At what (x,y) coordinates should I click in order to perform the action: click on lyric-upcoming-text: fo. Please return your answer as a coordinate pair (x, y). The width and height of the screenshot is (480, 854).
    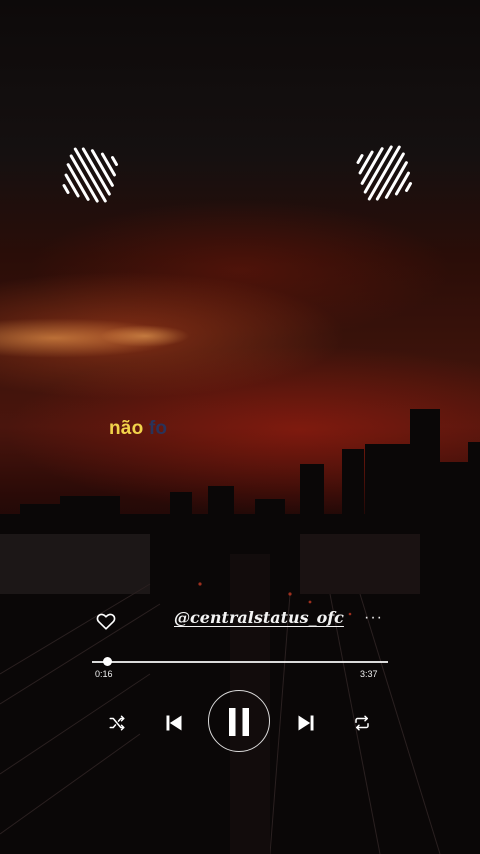
    Looking at the image, I should click on (158, 428).